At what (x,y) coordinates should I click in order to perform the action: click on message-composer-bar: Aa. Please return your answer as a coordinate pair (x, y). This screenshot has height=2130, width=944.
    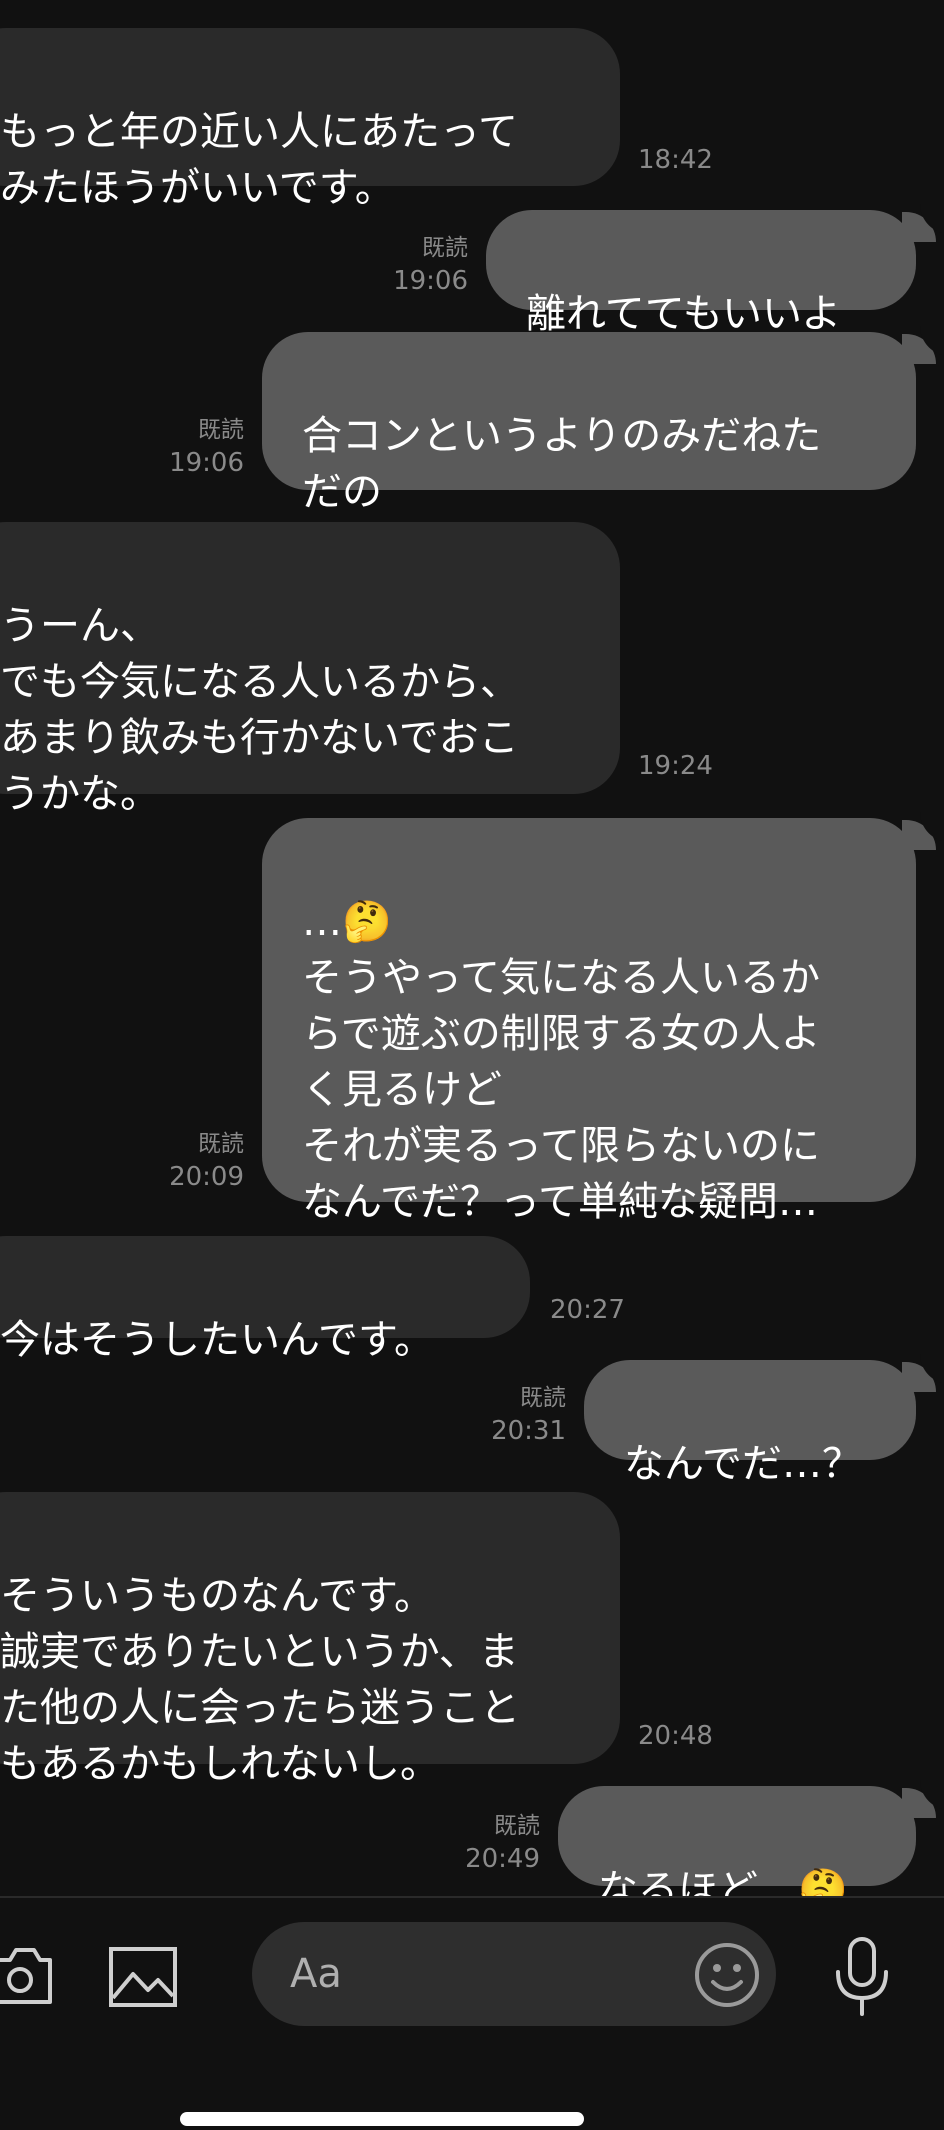
    Looking at the image, I should click on (472, 2013).